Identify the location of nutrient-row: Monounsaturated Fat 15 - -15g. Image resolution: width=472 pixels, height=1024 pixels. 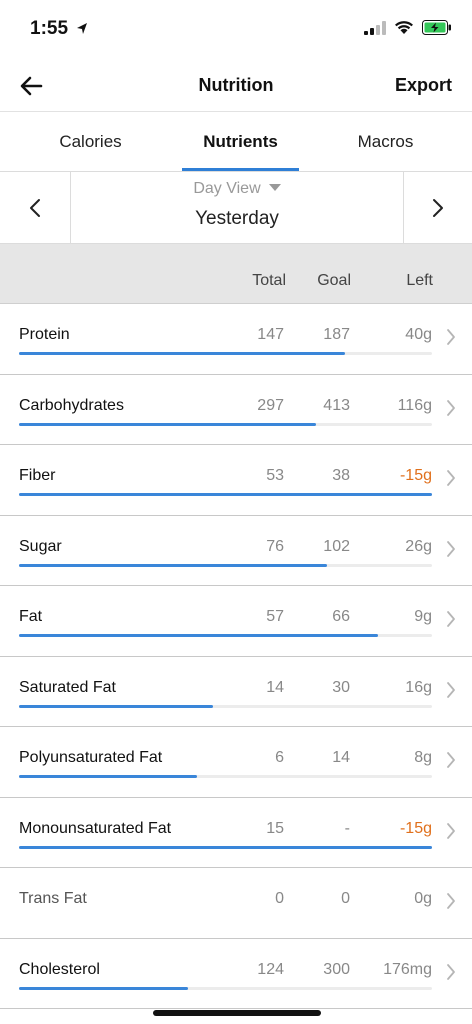
(236, 833).